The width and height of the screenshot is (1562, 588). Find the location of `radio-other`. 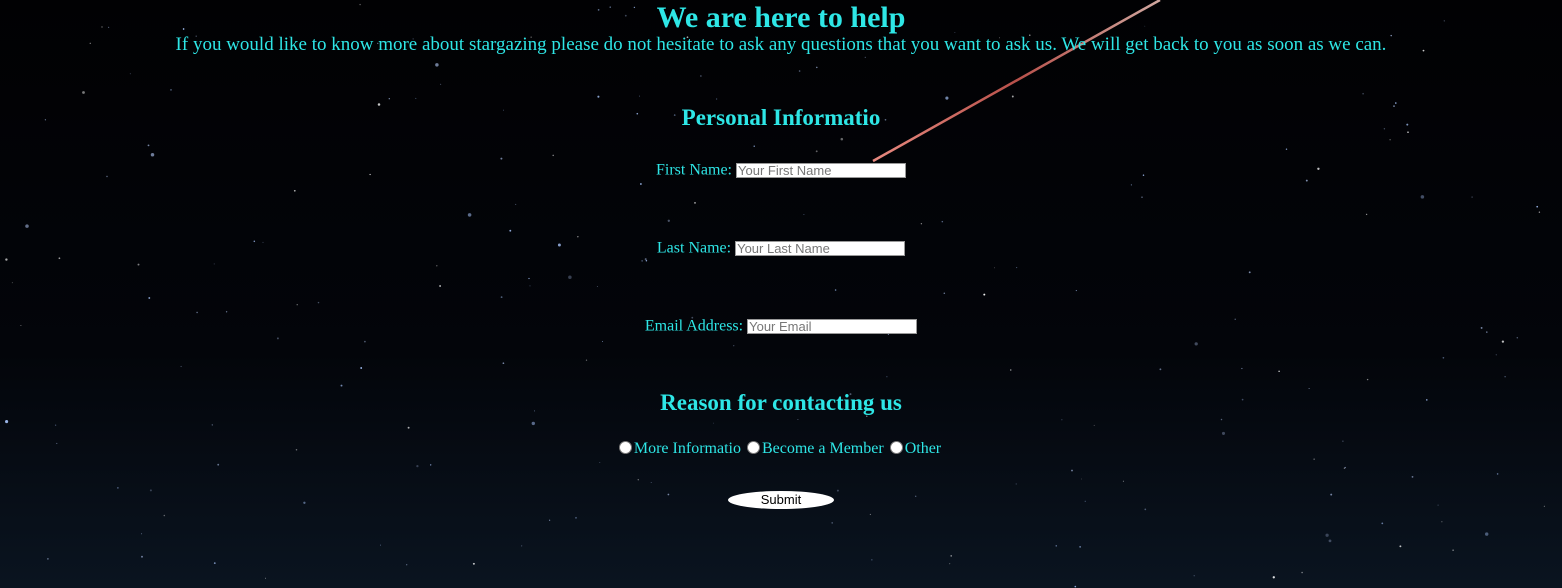

radio-other is located at coordinates (896, 447).